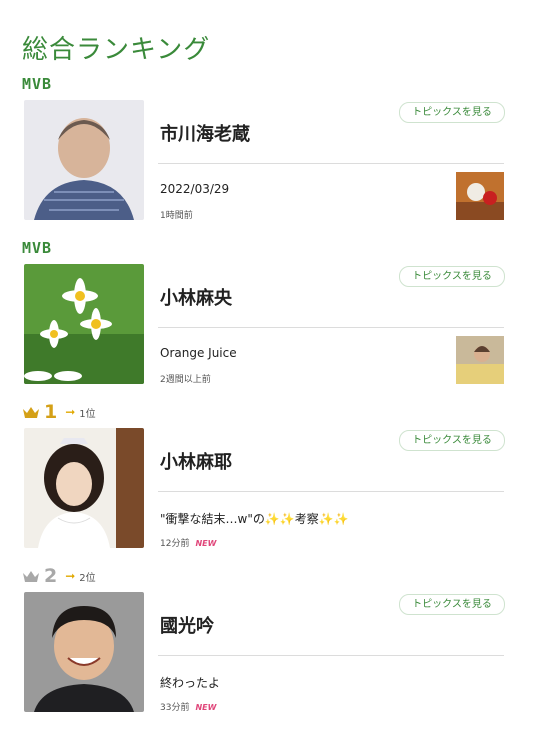 The width and height of the screenshot is (544, 730). What do you see at coordinates (194, 189) in the screenshot?
I see `post-title: 2022/03/29` at bounding box center [194, 189].